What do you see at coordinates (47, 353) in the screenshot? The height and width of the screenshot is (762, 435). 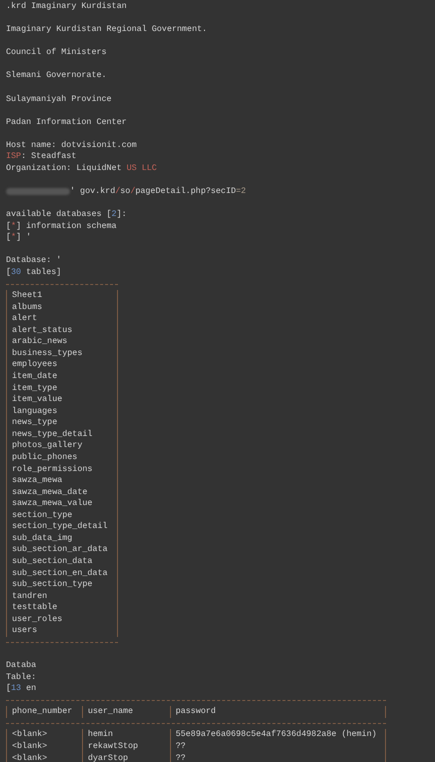 I see `table-name: business_types` at bounding box center [47, 353].